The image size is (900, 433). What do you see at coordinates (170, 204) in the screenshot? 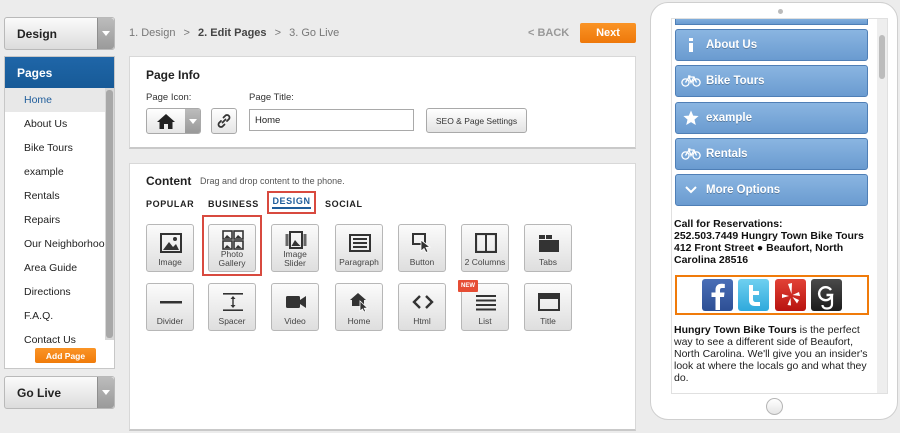
I see `tab-popular: POPULAR` at bounding box center [170, 204].